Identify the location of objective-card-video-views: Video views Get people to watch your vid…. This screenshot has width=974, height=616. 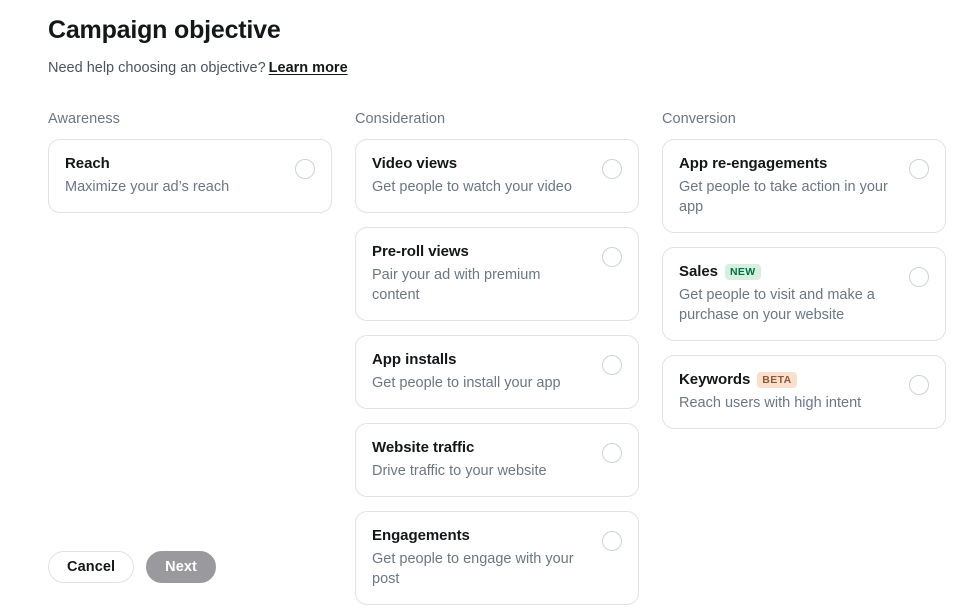
(497, 176).